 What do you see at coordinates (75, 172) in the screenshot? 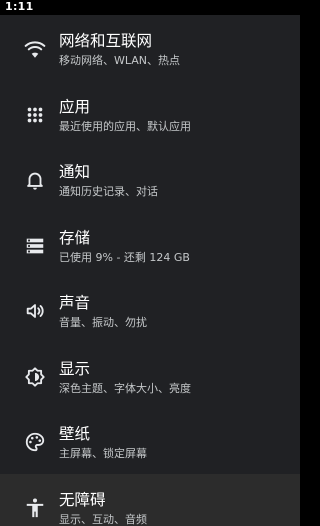
I see `setting-title: 通知` at bounding box center [75, 172].